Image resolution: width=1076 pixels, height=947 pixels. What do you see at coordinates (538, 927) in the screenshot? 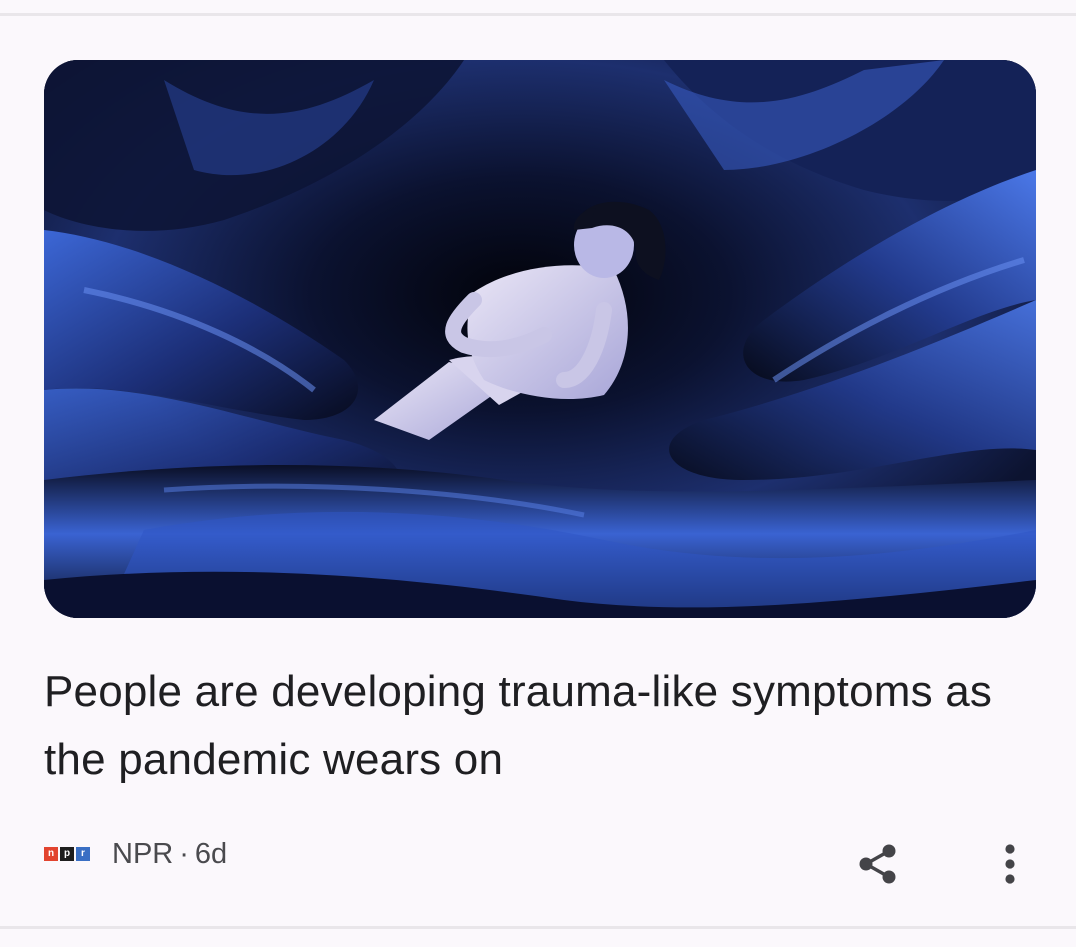
I see `bottom-divider` at bounding box center [538, 927].